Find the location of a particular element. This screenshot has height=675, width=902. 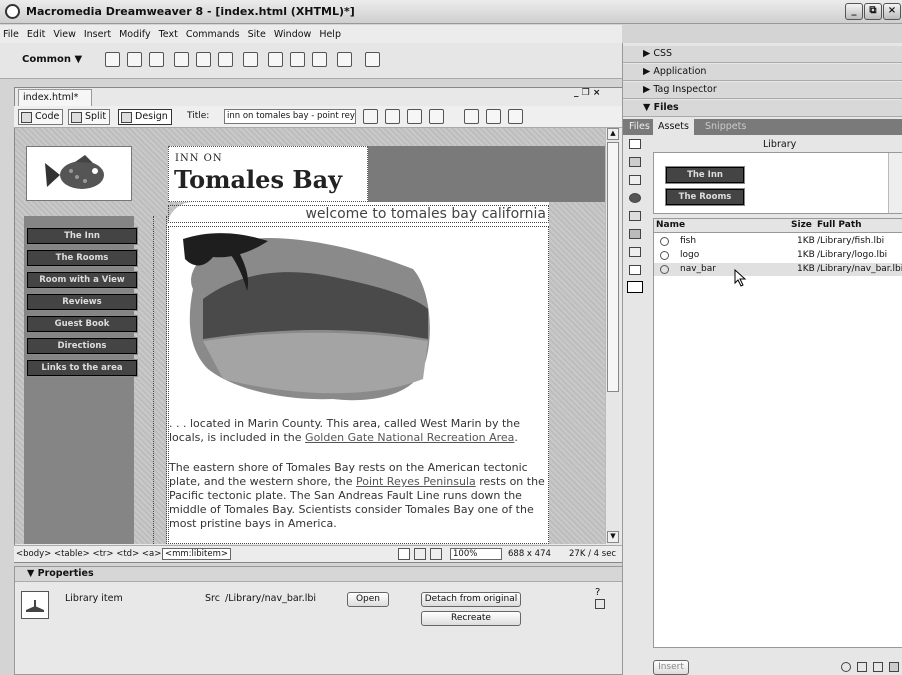

nav-the-rooms: The Rooms is located at coordinates (82, 258).